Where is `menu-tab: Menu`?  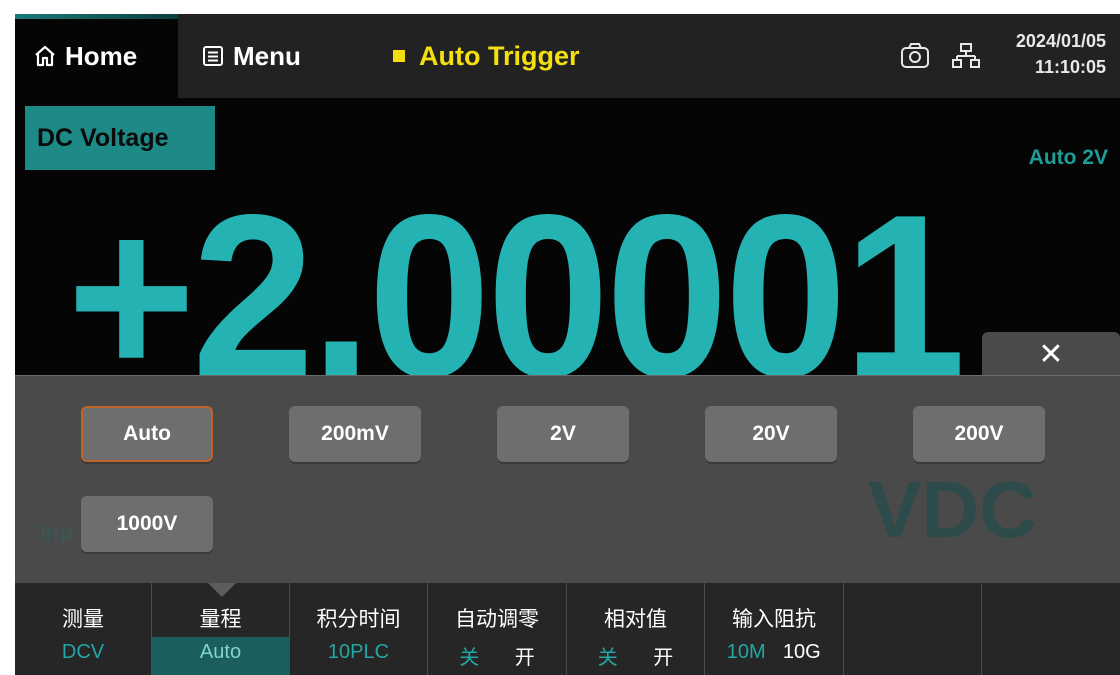 menu-tab: Menu is located at coordinates (273, 56).